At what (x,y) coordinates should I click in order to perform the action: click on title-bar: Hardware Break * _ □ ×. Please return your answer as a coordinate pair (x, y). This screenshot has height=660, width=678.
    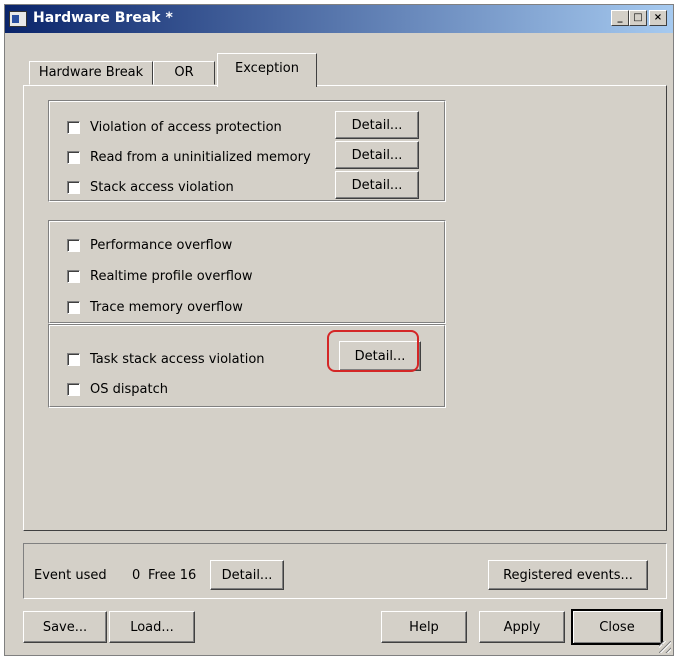
    Looking at the image, I should click on (339, 19).